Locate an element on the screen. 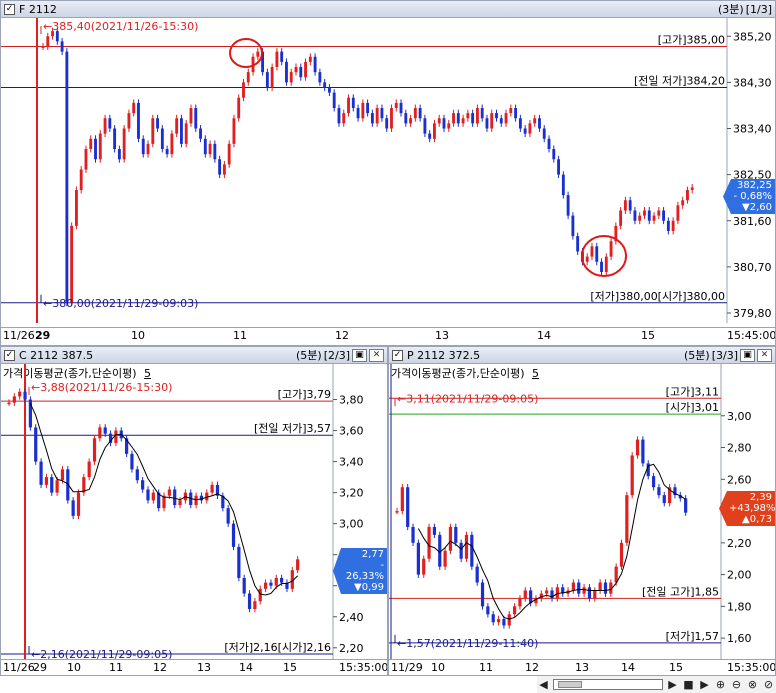 The height and width of the screenshot is (693, 776). min-annotation: ←2,16(2021/11/29-09:05) is located at coordinates (101, 653).